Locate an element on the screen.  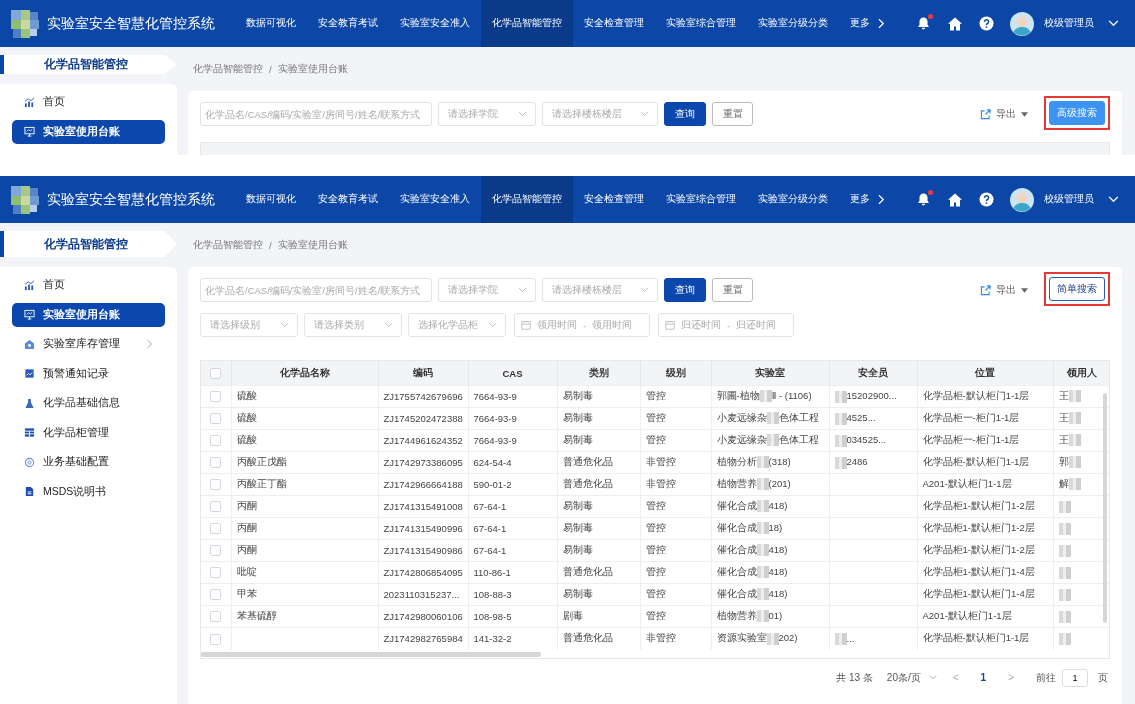
table-cell: 非管控 is located at coordinates (675, 638).